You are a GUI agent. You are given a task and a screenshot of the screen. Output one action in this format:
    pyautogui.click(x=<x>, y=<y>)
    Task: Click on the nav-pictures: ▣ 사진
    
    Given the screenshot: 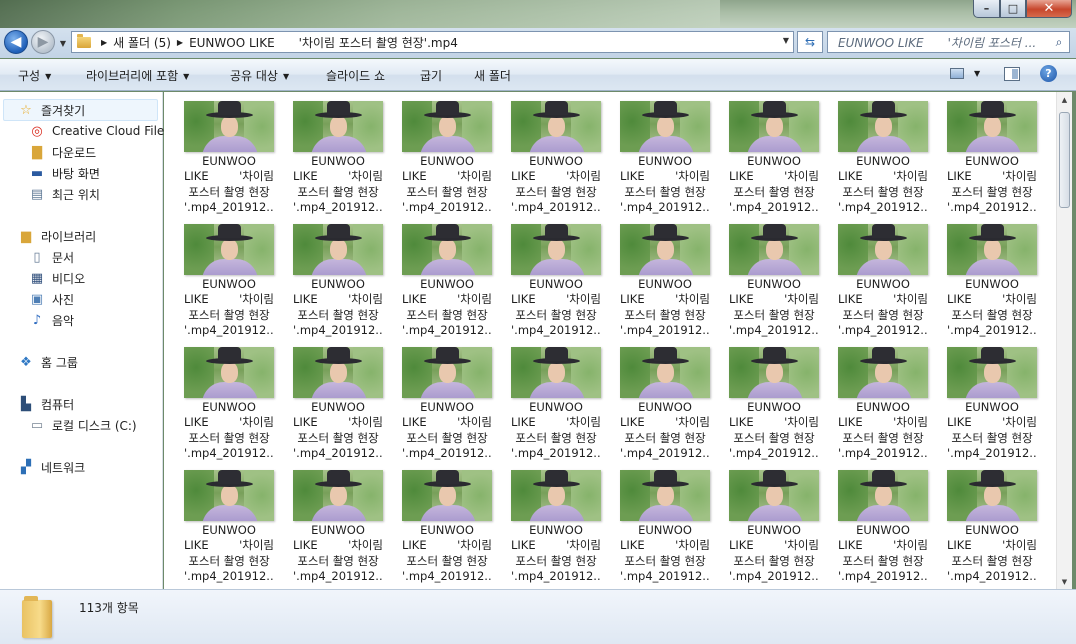 What is the action you would take?
    pyautogui.click(x=51, y=299)
    